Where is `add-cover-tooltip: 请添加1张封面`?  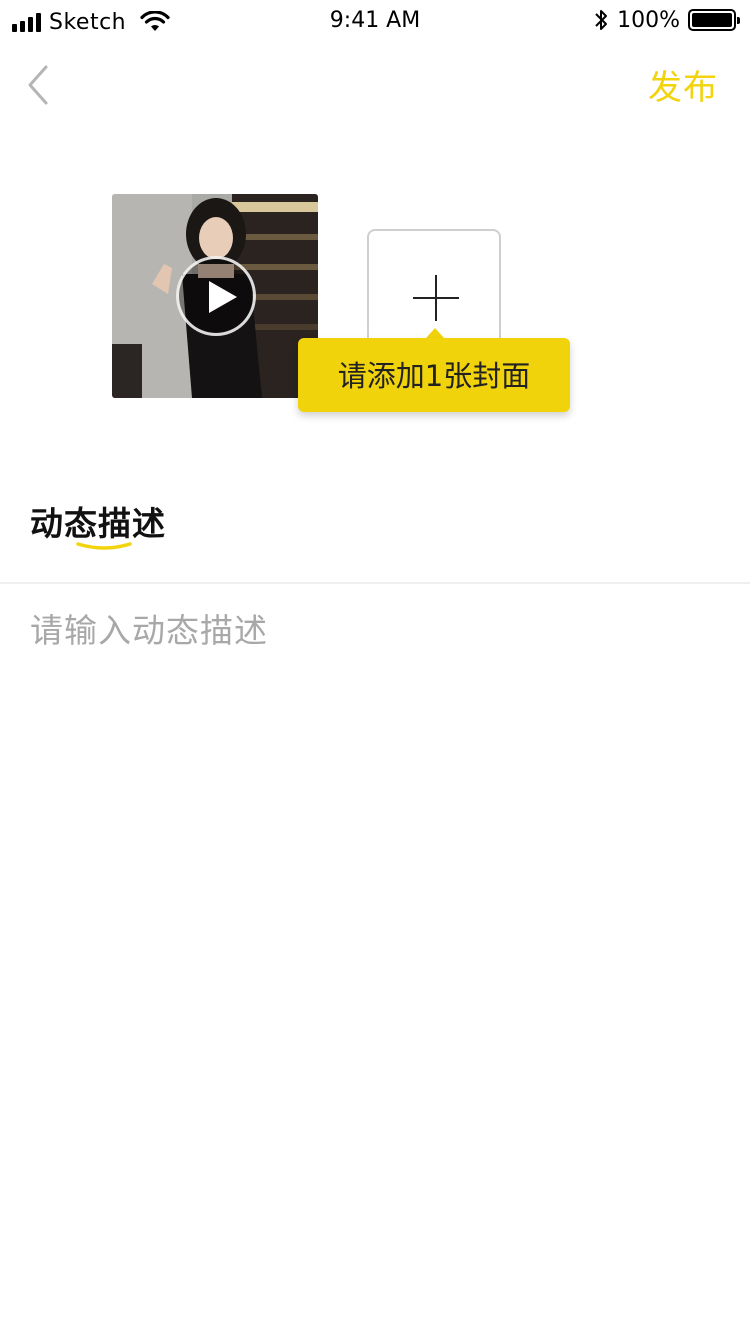
add-cover-tooltip: 请添加1张封面 is located at coordinates (434, 375).